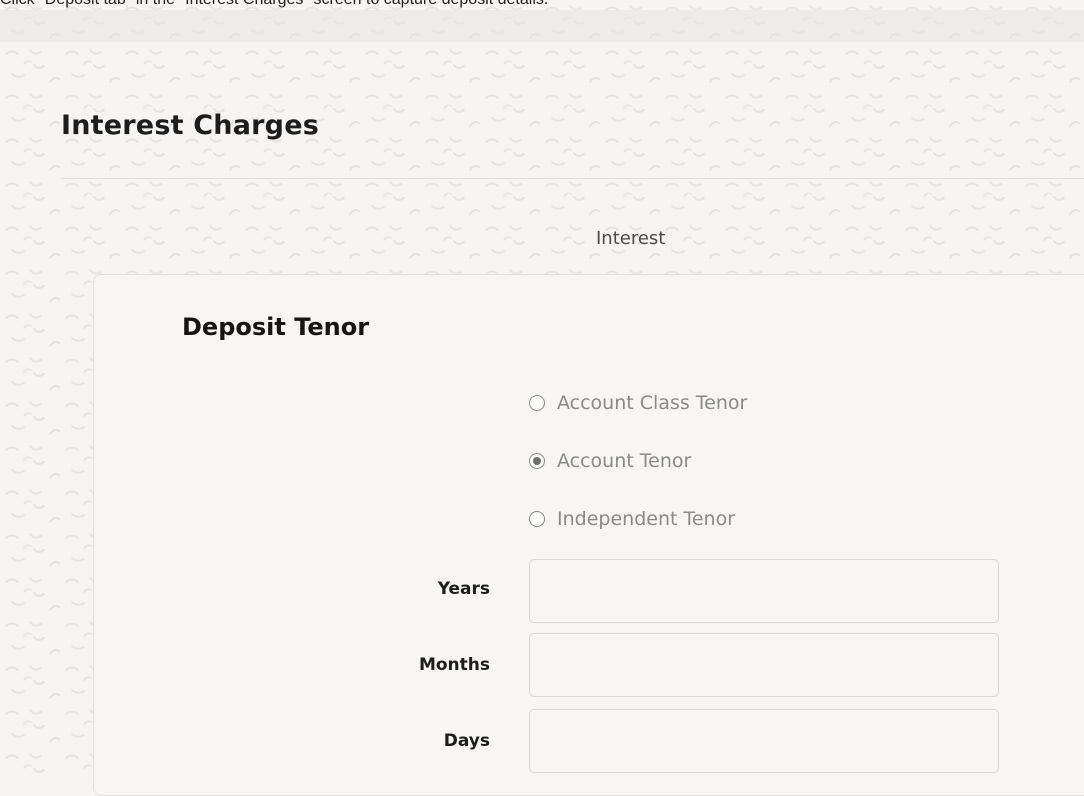 This screenshot has height=796, width=1084. Describe the element at coordinates (537, 461) in the screenshot. I see `radio-selected-icon` at that location.